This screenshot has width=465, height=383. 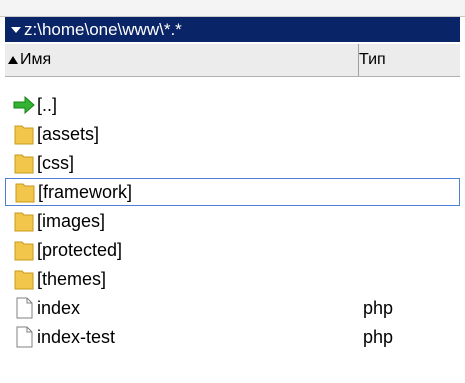 What do you see at coordinates (409, 60) in the screenshot?
I see `column-type-header: Тип` at bounding box center [409, 60].